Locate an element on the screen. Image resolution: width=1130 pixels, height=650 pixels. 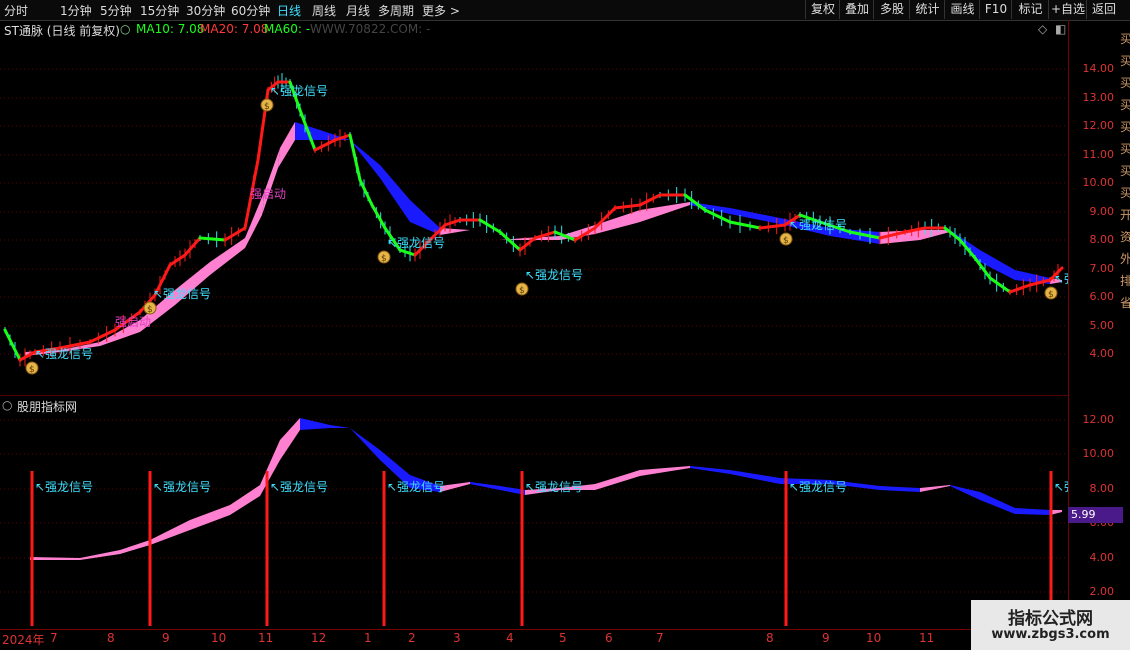
window-icon: ◧ is located at coordinates (1060, 29).